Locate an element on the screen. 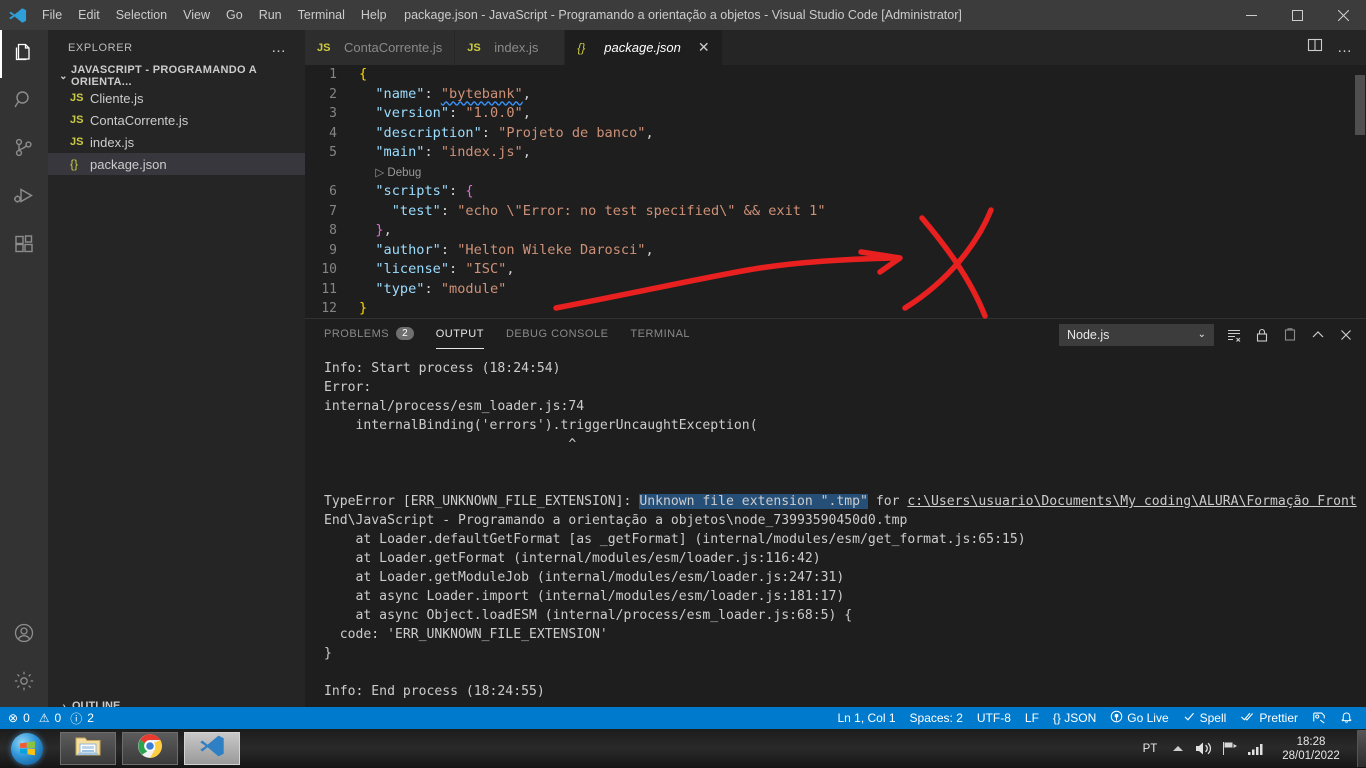 The image size is (1366, 768). signal-icon is located at coordinates (1256, 748).